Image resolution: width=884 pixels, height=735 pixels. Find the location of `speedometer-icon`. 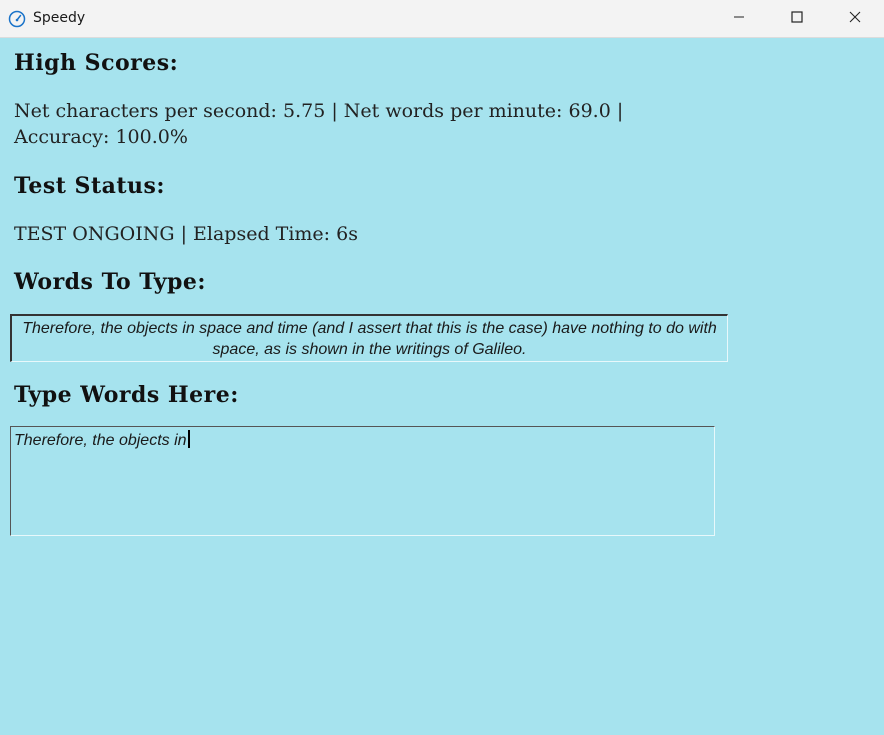

speedometer-icon is located at coordinates (17, 19).